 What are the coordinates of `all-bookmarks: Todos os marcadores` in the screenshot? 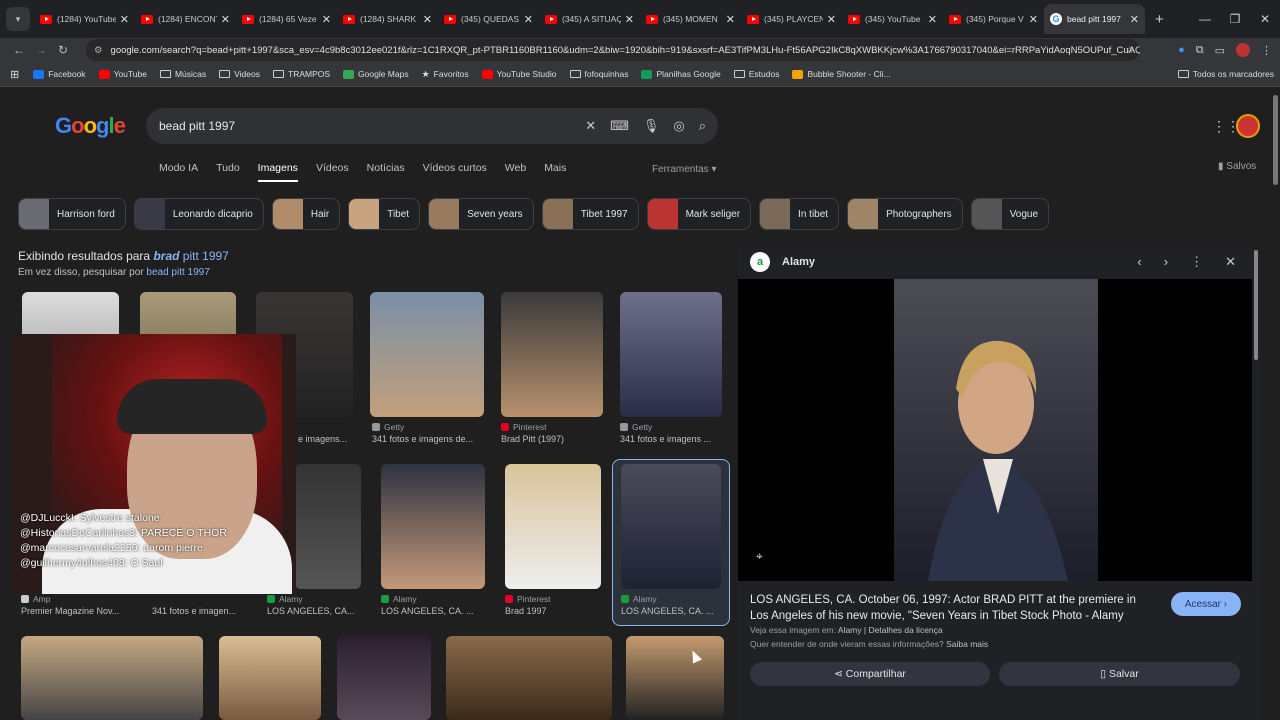 It's located at (1225, 74).